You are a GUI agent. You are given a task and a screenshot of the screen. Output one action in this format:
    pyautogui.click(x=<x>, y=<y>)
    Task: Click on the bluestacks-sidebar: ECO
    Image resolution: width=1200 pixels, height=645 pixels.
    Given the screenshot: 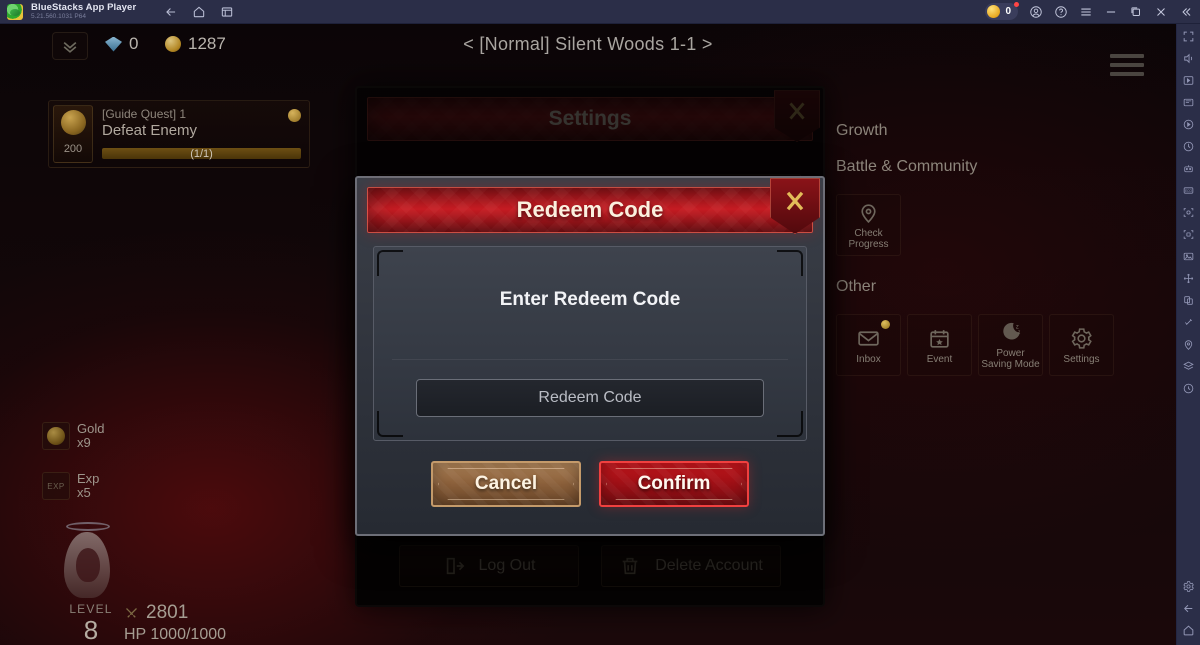 What is the action you would take?
    pyautogui.click(x=1188, y=334)
    